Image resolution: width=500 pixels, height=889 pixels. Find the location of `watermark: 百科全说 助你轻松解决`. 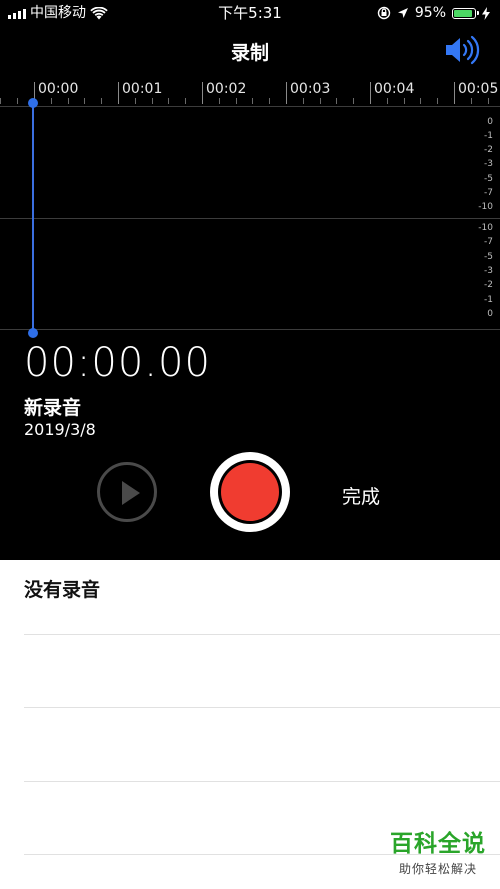

watermark: 百科全说 助你轻松解决 is located at coordinates (438, 850).